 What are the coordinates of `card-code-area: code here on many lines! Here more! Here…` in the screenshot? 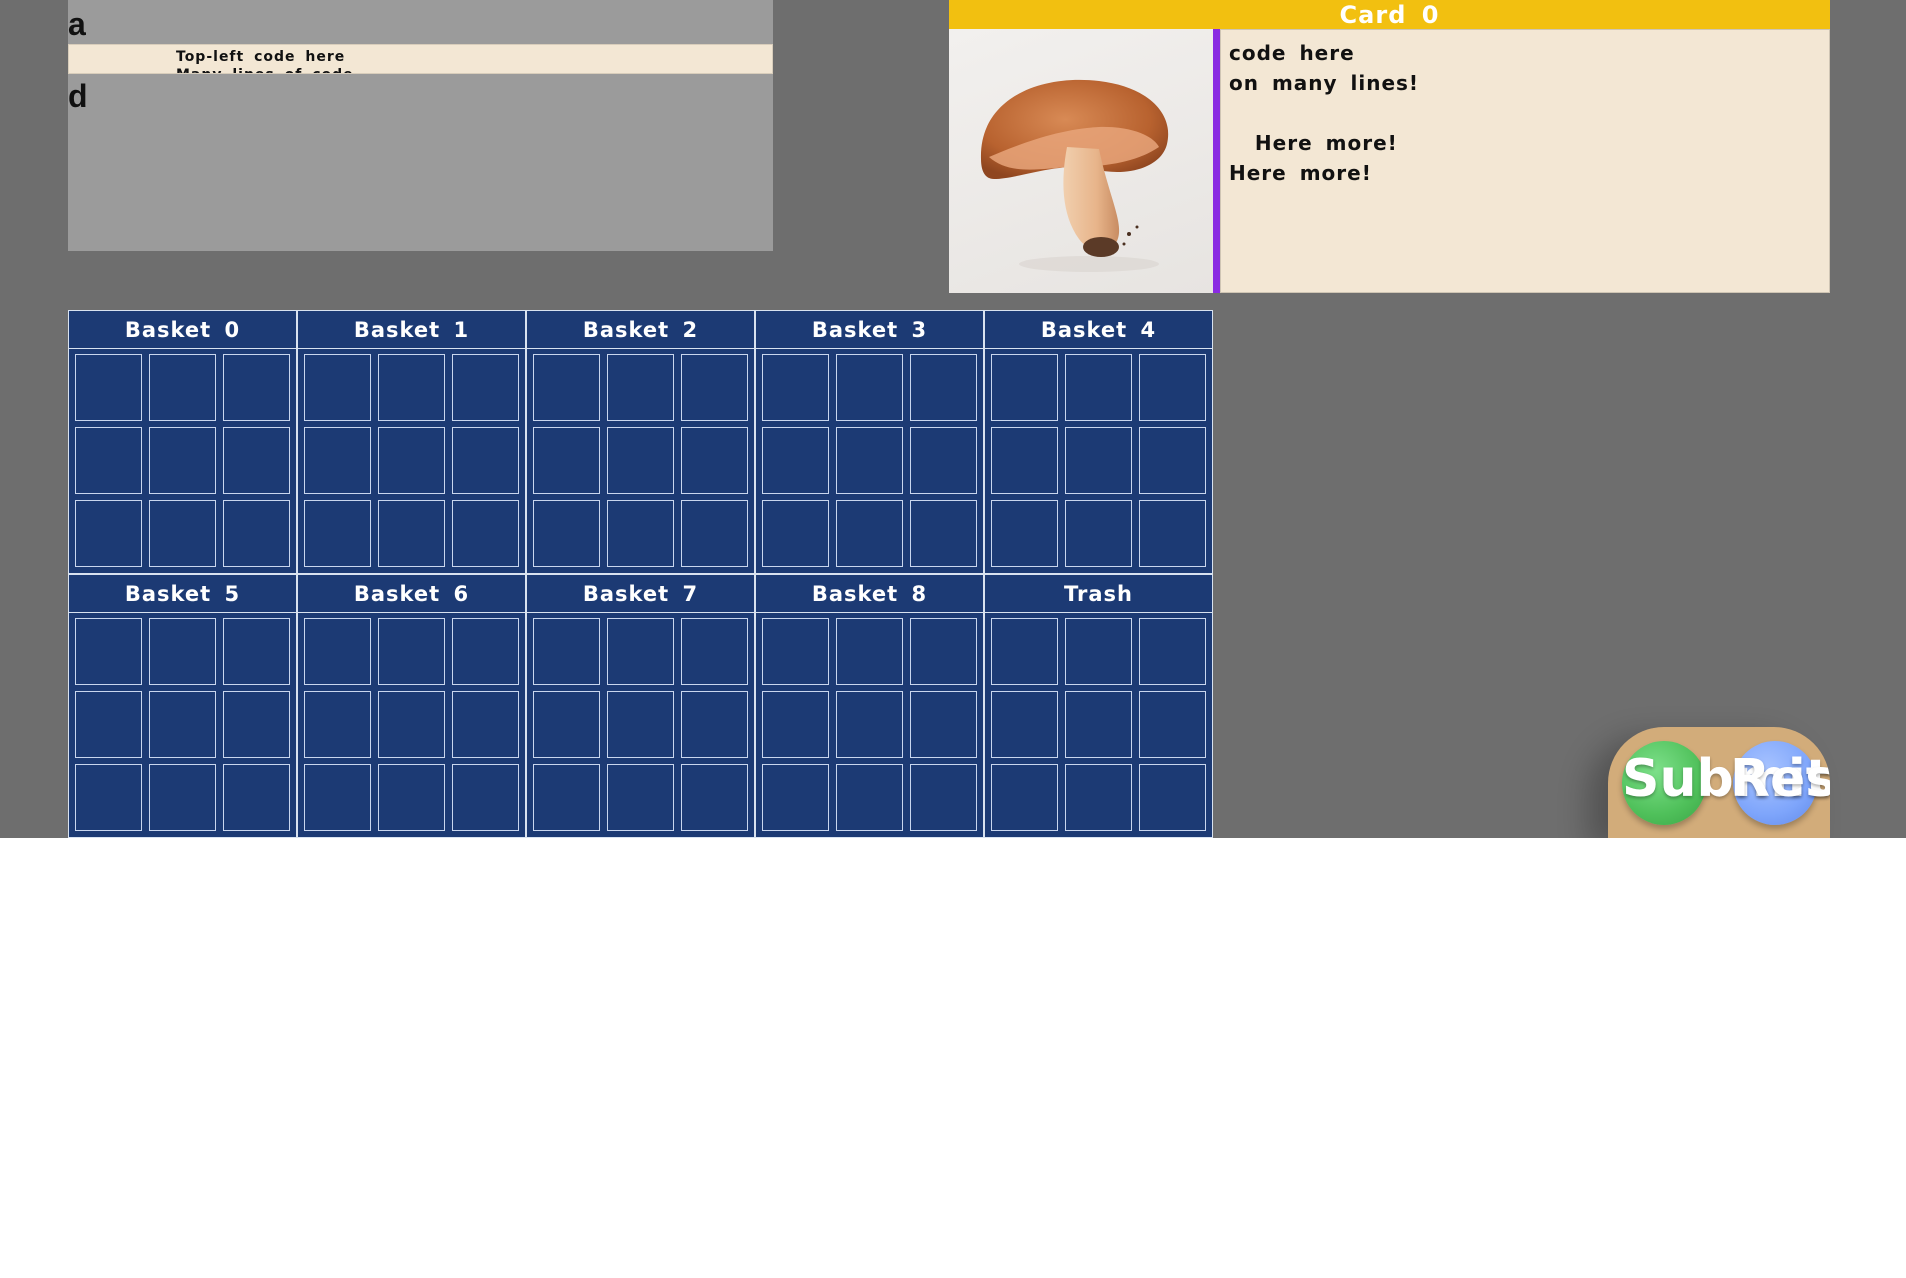 It's located at (1525, 161).